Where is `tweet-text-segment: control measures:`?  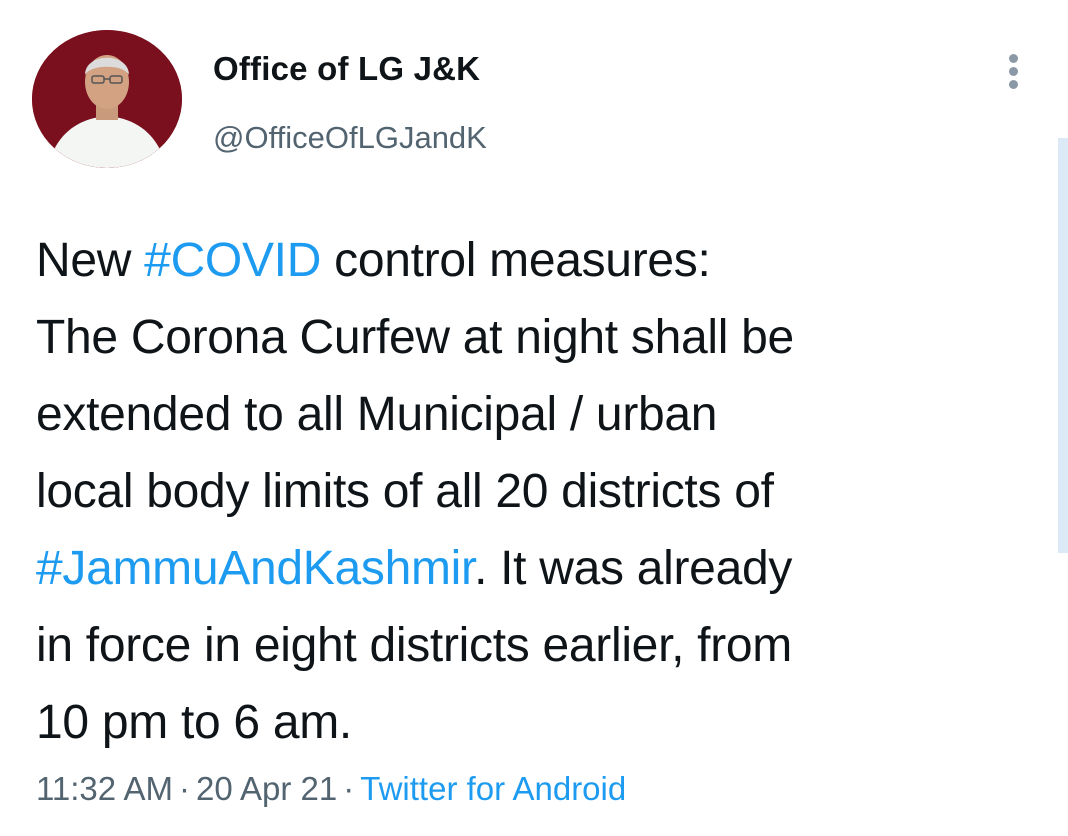 tweet-text-segment: control measures: is located at coordinates (516, 260).